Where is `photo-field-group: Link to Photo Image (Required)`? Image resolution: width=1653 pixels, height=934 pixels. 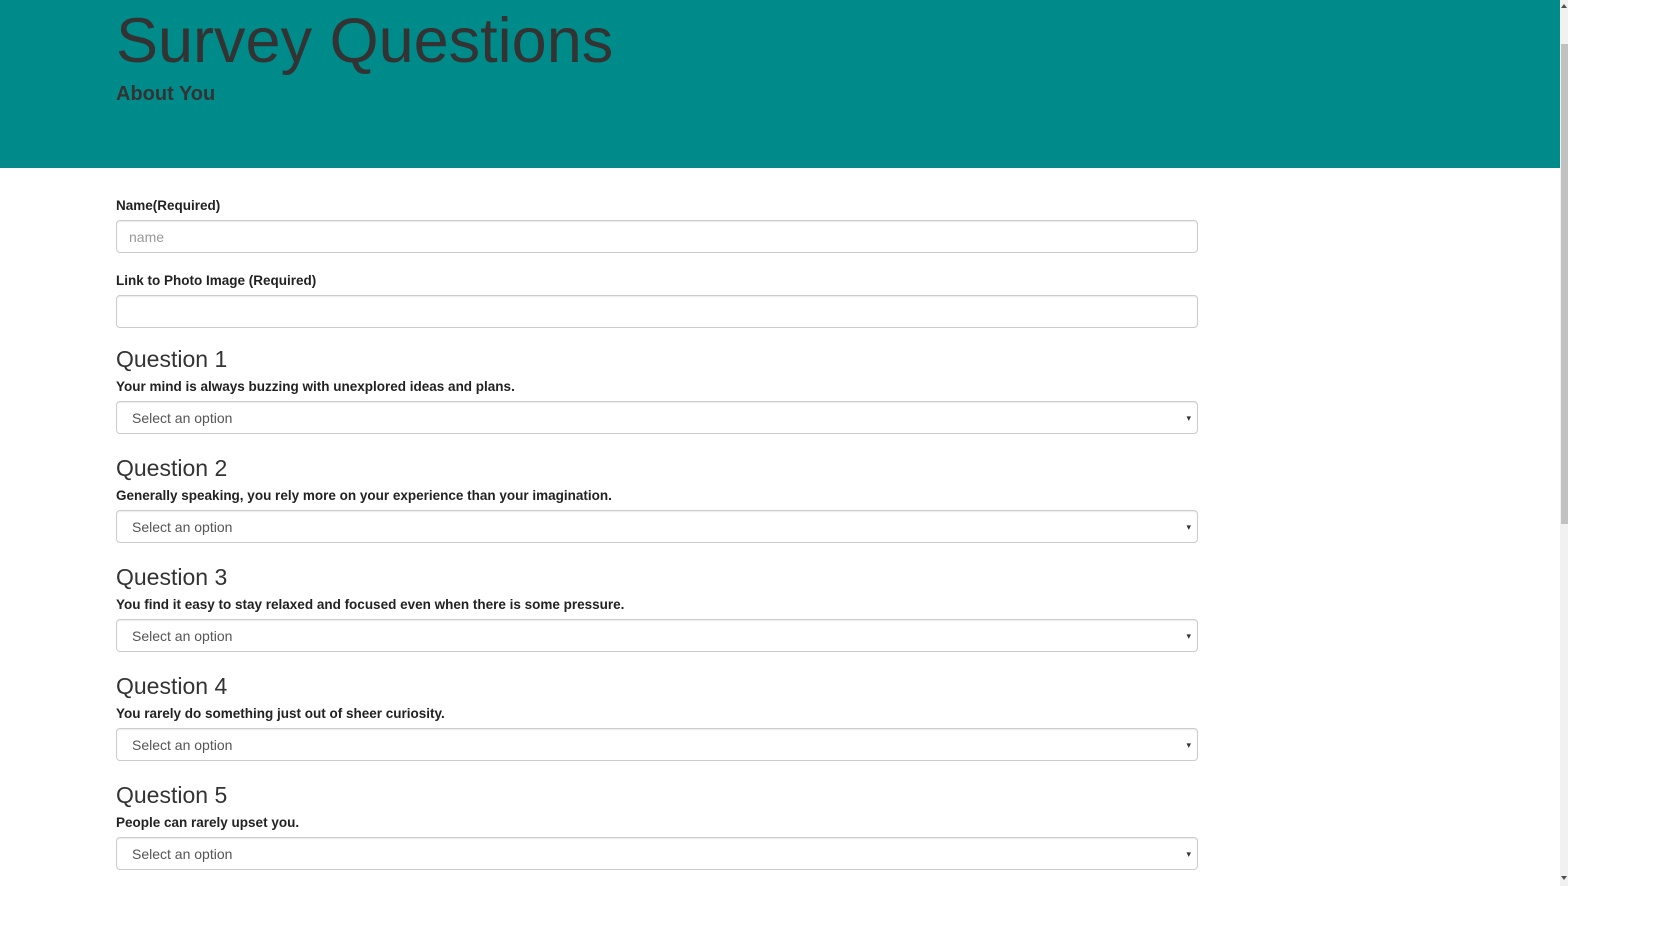
photo-field-group: Link to Photo Image (Required) is located at coordinates (657, 308).